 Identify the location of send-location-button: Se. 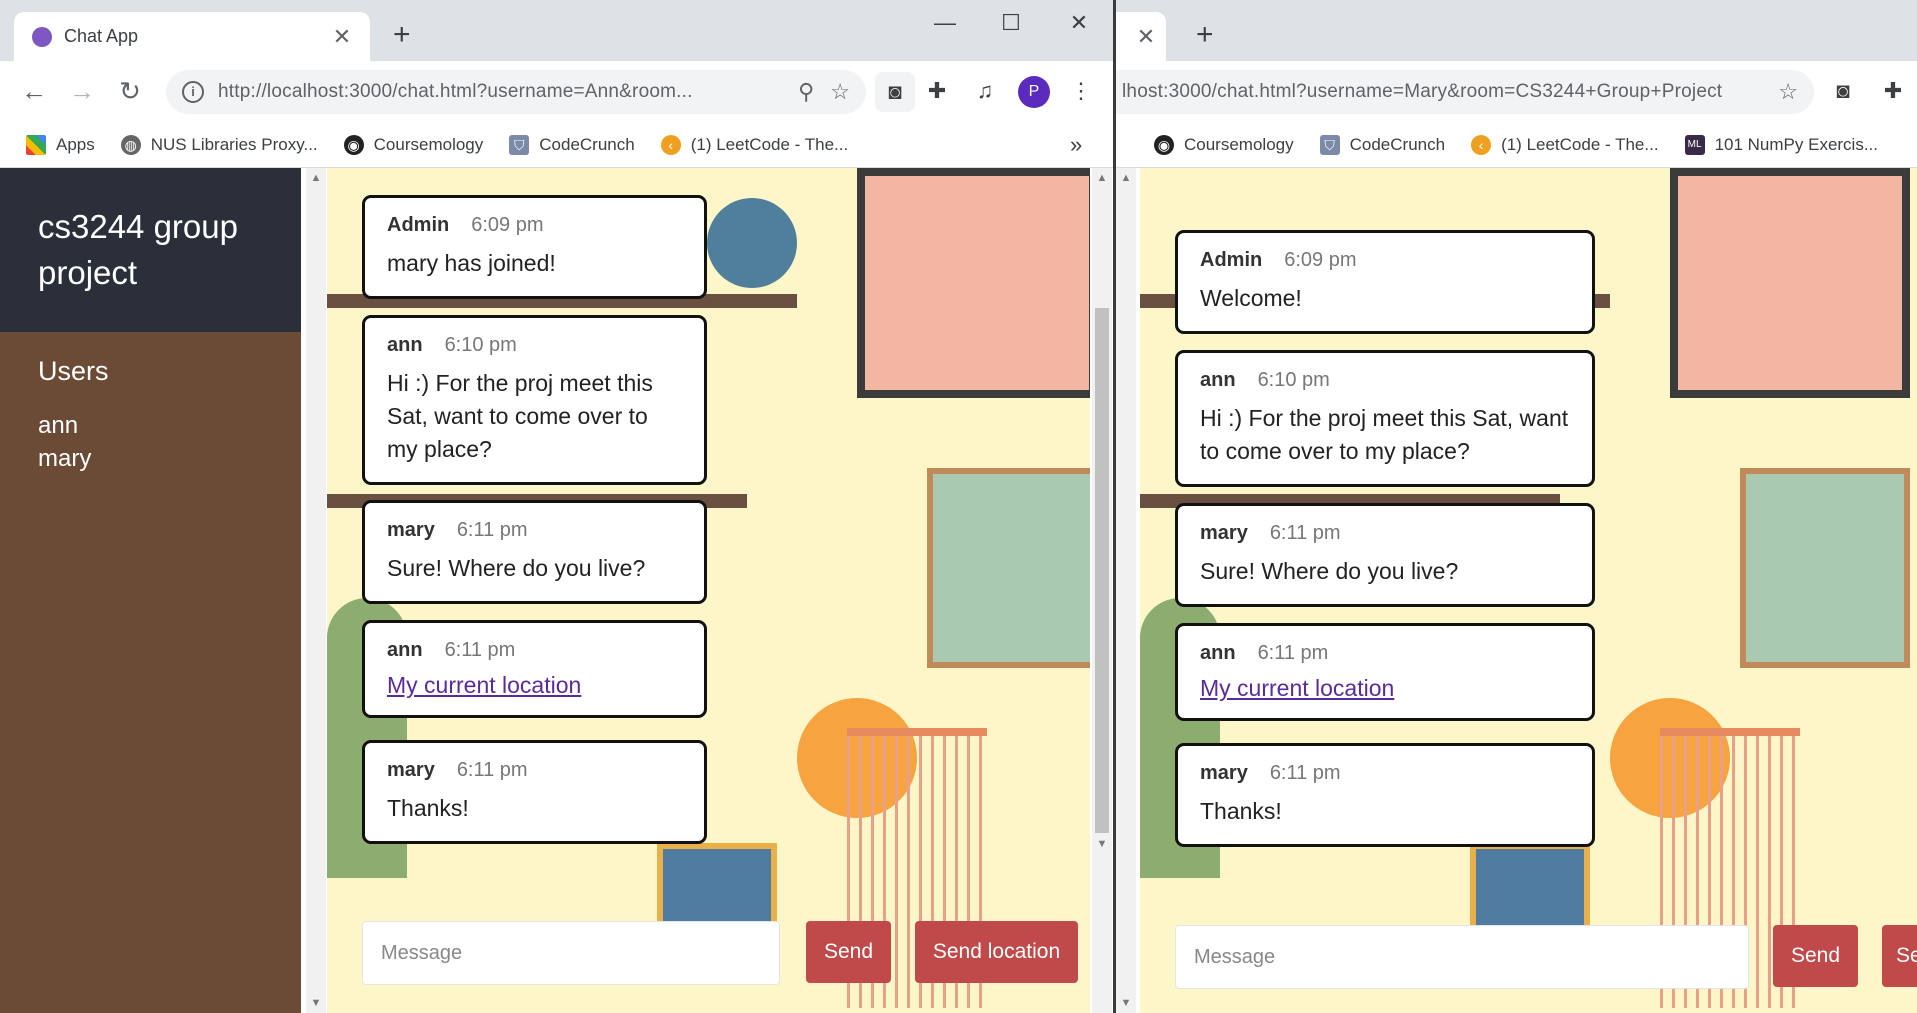
(1899, 956).